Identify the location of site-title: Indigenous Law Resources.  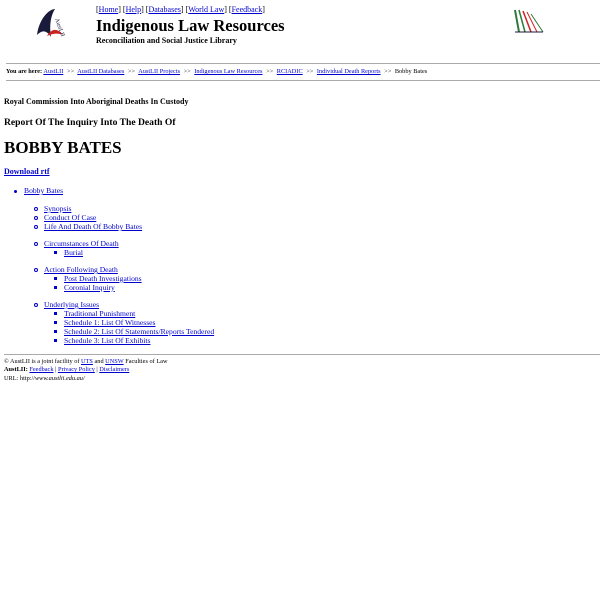
(190, 25).